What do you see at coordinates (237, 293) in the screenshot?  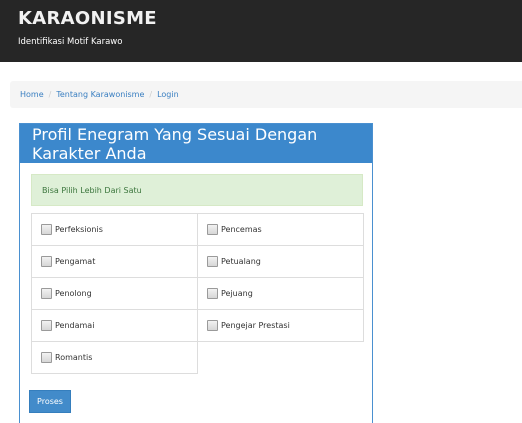 I see `option-label: Pejuang` at bounding box center [237, 293].